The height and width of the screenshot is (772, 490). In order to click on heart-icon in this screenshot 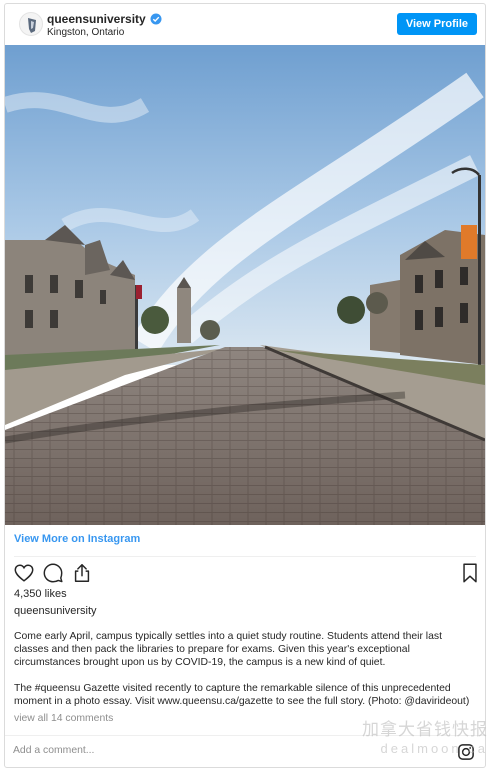, I will do `click(24, 573)`.